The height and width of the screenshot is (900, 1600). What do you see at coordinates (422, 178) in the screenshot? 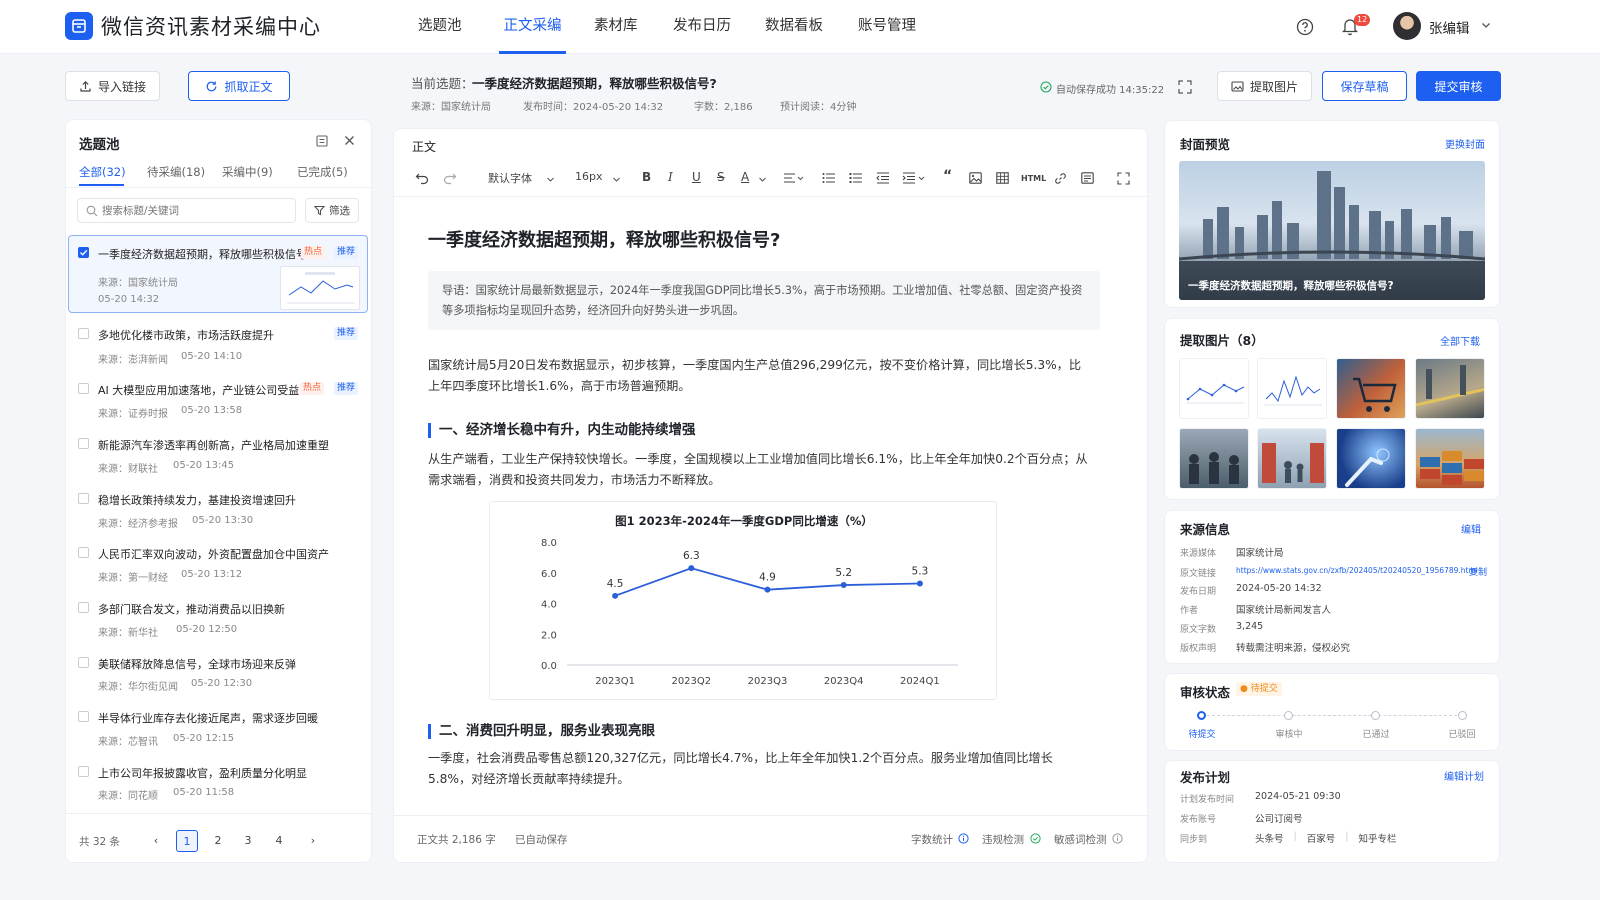
I see `undo-icon` at bounding box center [422, 178].